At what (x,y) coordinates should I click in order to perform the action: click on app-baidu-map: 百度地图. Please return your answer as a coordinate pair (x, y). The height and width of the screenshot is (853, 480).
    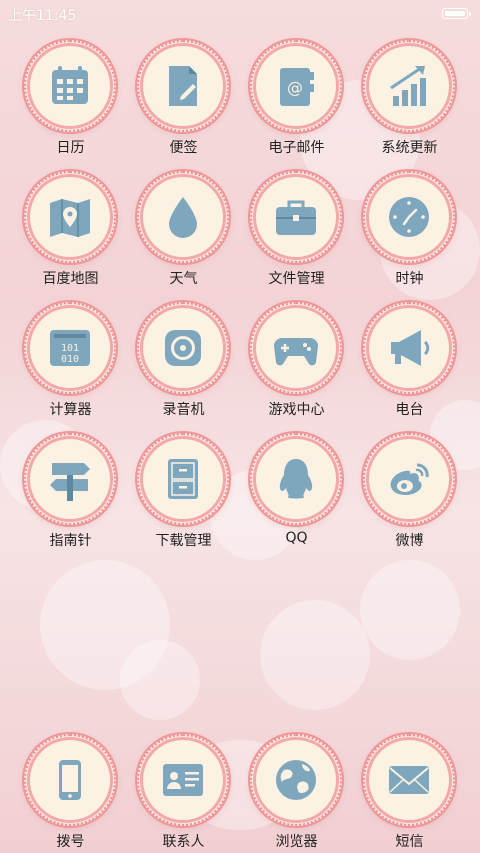
    Looking at the image, I should click on (70, 229).